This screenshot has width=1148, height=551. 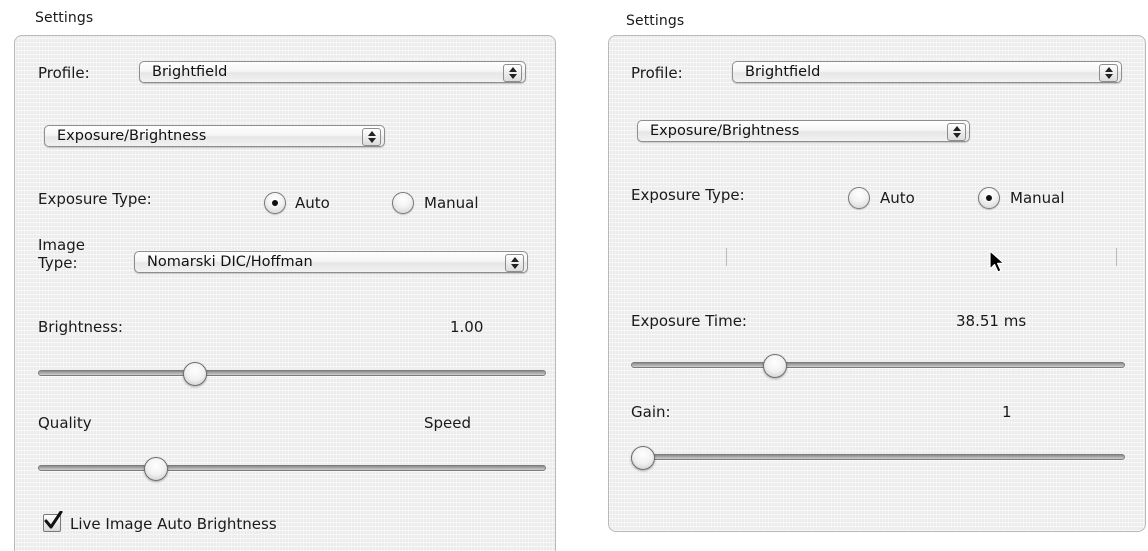 What do you see at coordinates (651, 412) in the screenshot?
I see `gain-label: Gain:` at bounding box center [651, 412].